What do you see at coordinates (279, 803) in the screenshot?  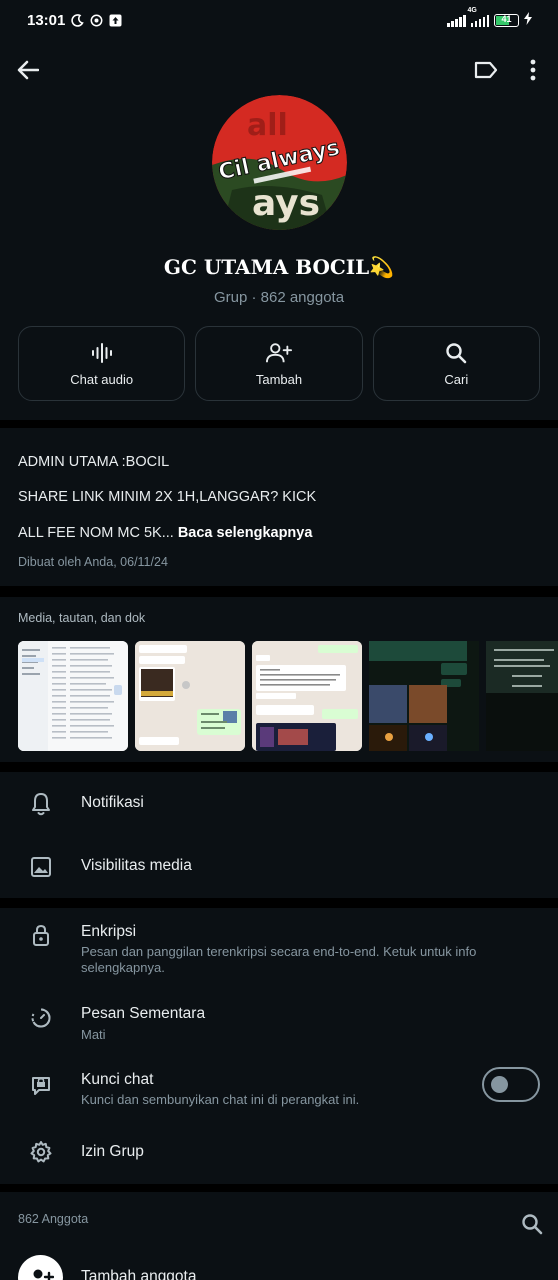 I see `notifications-row: Notifikasi` at bounding box center [279, 803].